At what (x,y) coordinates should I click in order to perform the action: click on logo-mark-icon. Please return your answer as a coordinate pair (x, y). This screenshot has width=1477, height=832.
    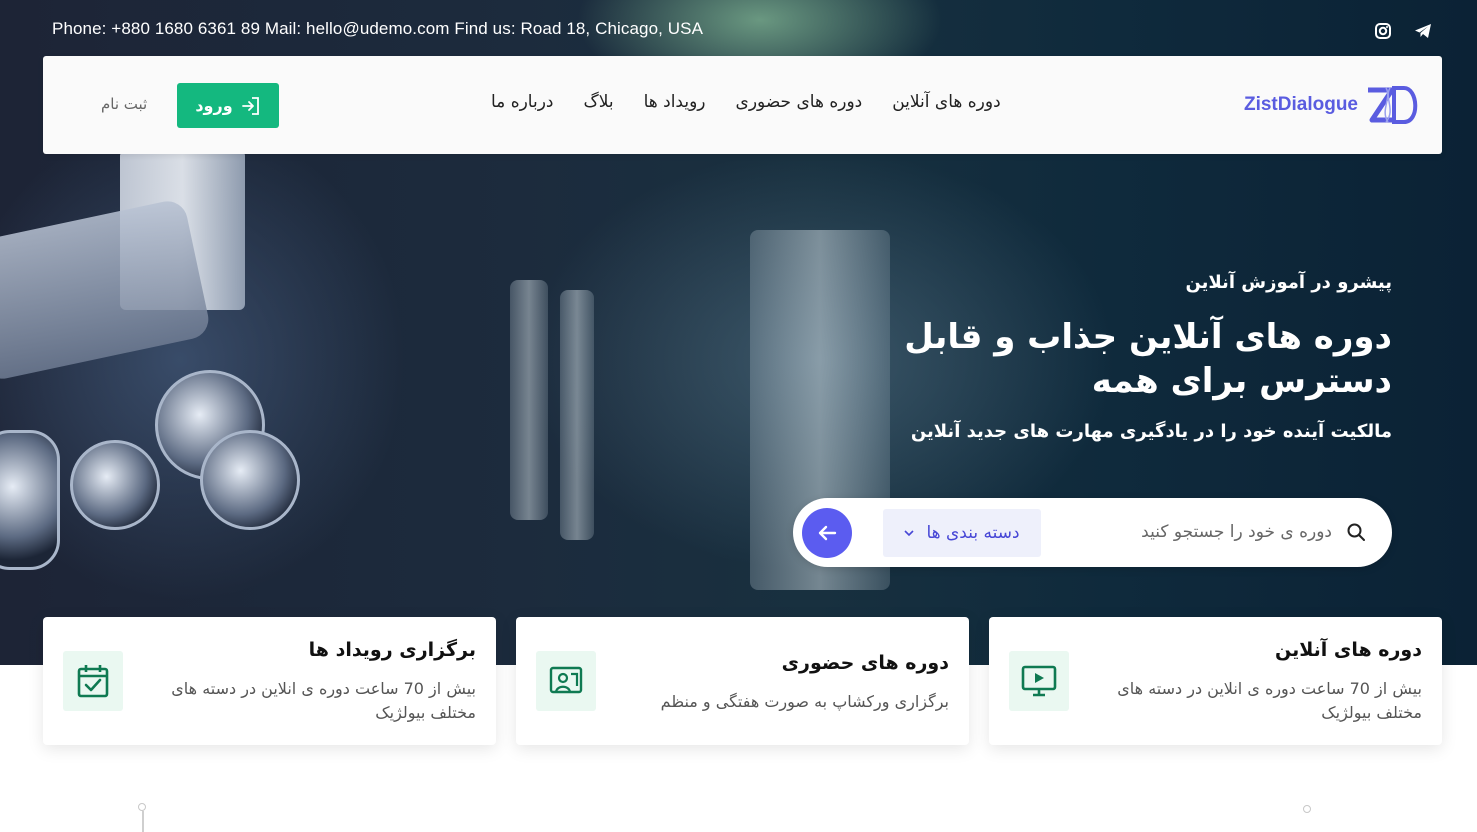
    Looking at the image, I should click on (1393, 105).